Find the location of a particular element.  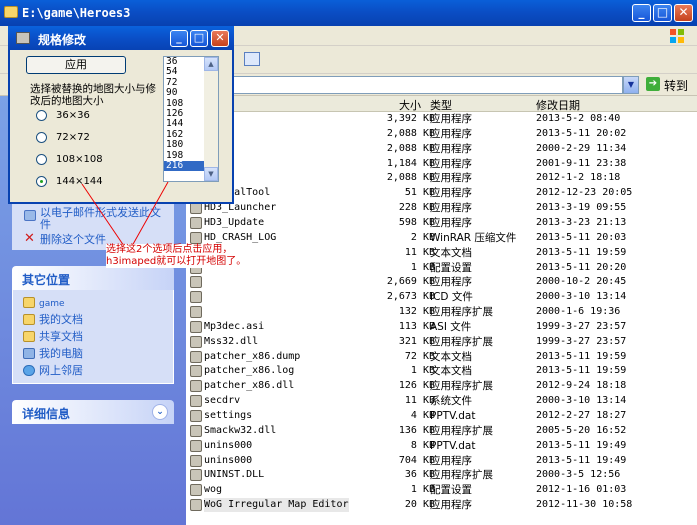

window-title: E:\game\Heroes3 is located at coordinates (76, 13).